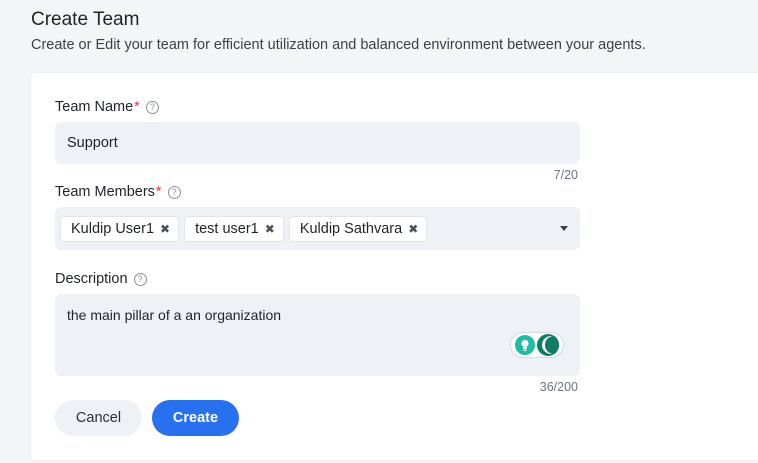  I want to click on member-chip-label: Kuldip Sathvara, so click(351, 228).